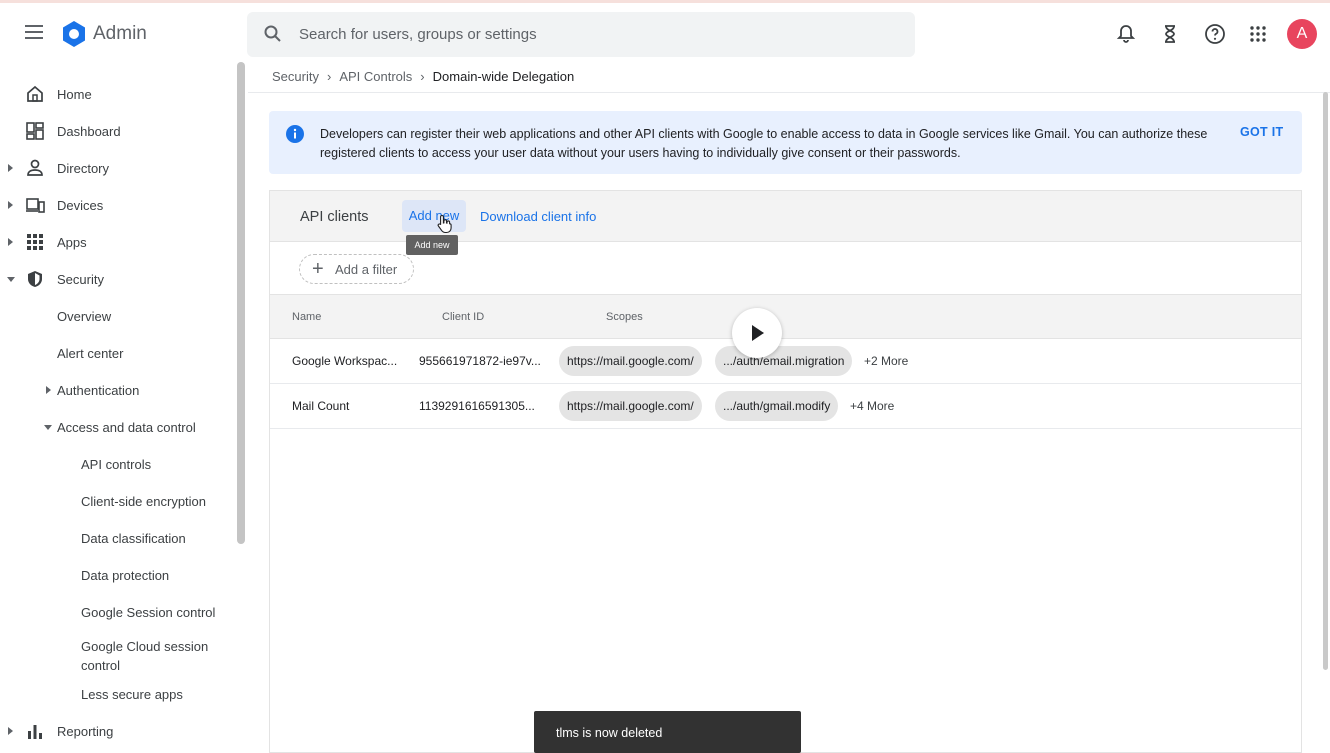 Image resolution: width=1330 pixels, height=753 pixels. Describe the element at coordinates (503, 76) in the screenshot. I see `breadcrumb-current: Domain-wide Delegation` at that location.